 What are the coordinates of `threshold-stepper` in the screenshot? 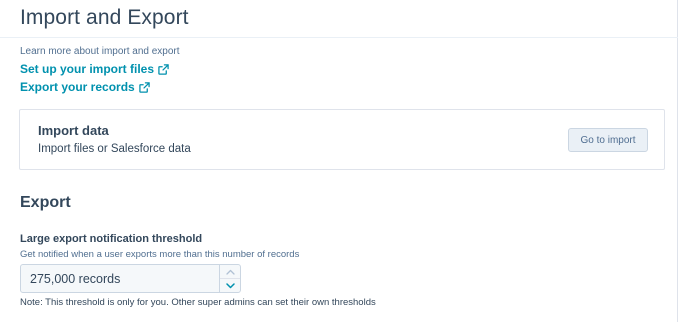 It's located at (130, 278).